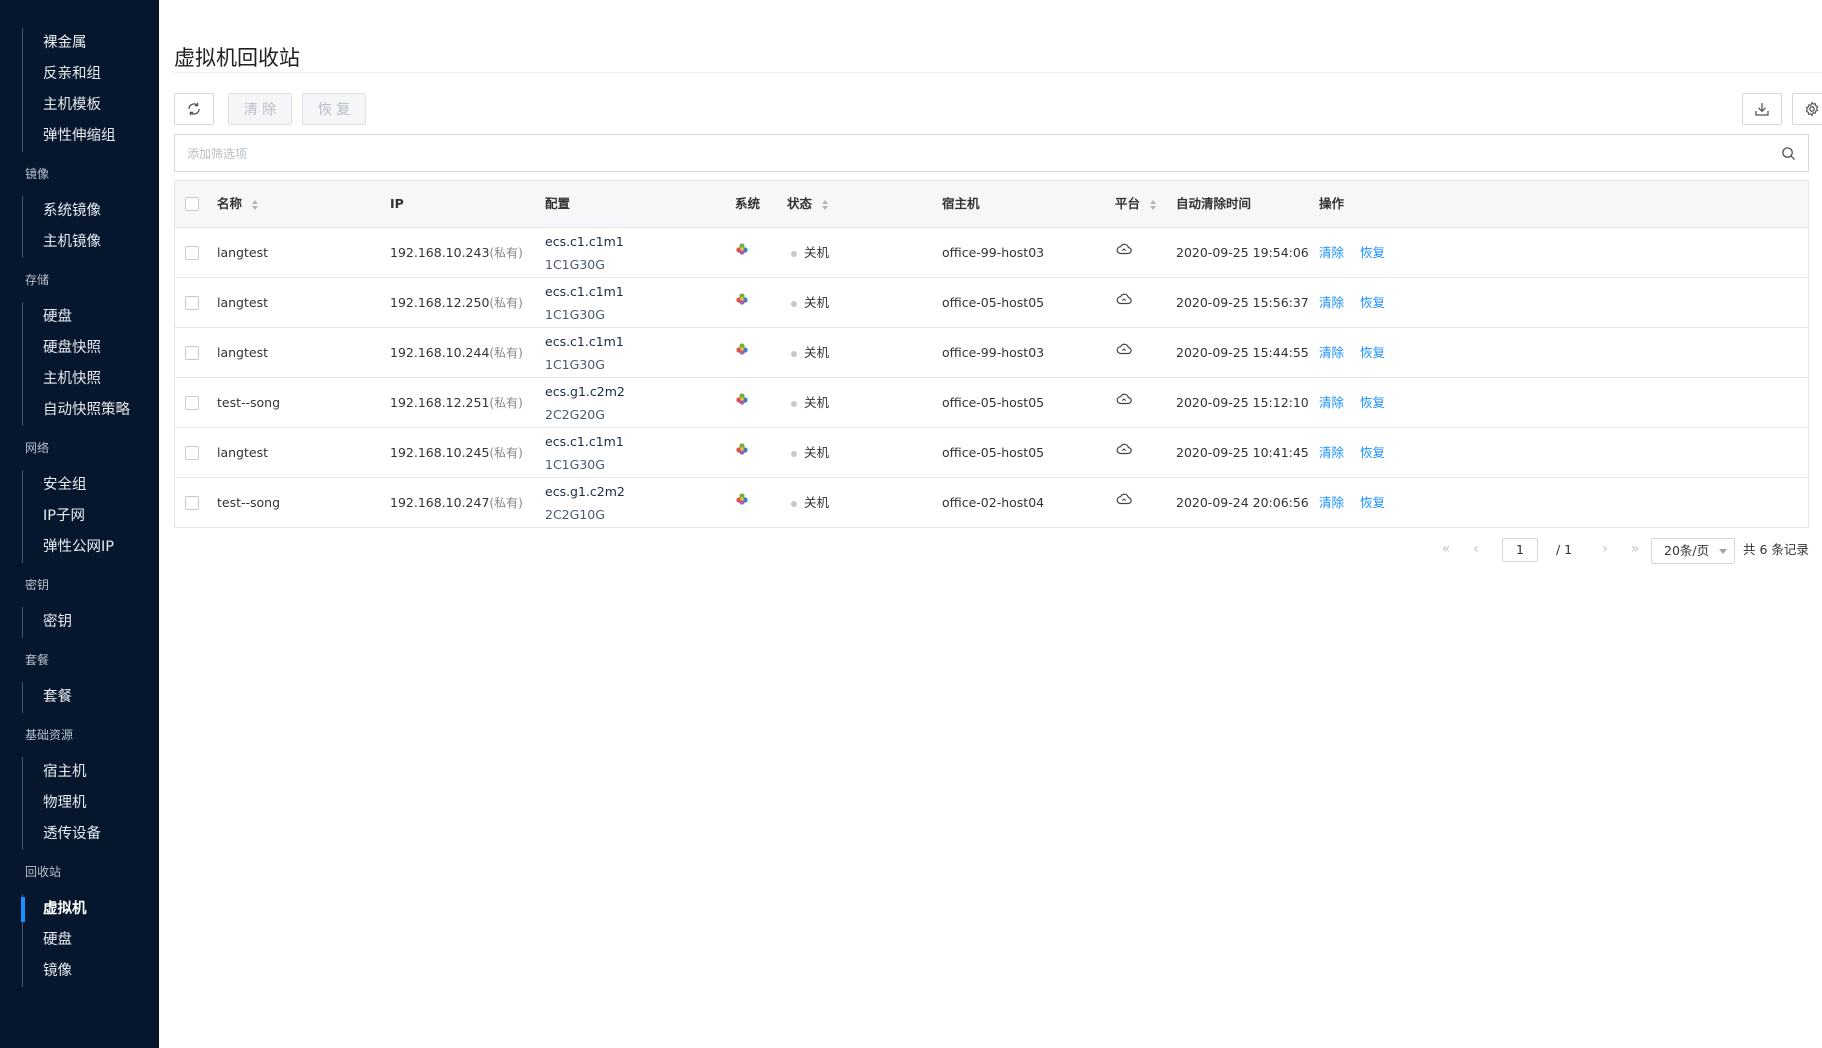 The image size is (1822, 1048). I want to click on sidebar-list: 硬盘 硬盘快照 主机快照 自动快照策略, so click(90, 364).